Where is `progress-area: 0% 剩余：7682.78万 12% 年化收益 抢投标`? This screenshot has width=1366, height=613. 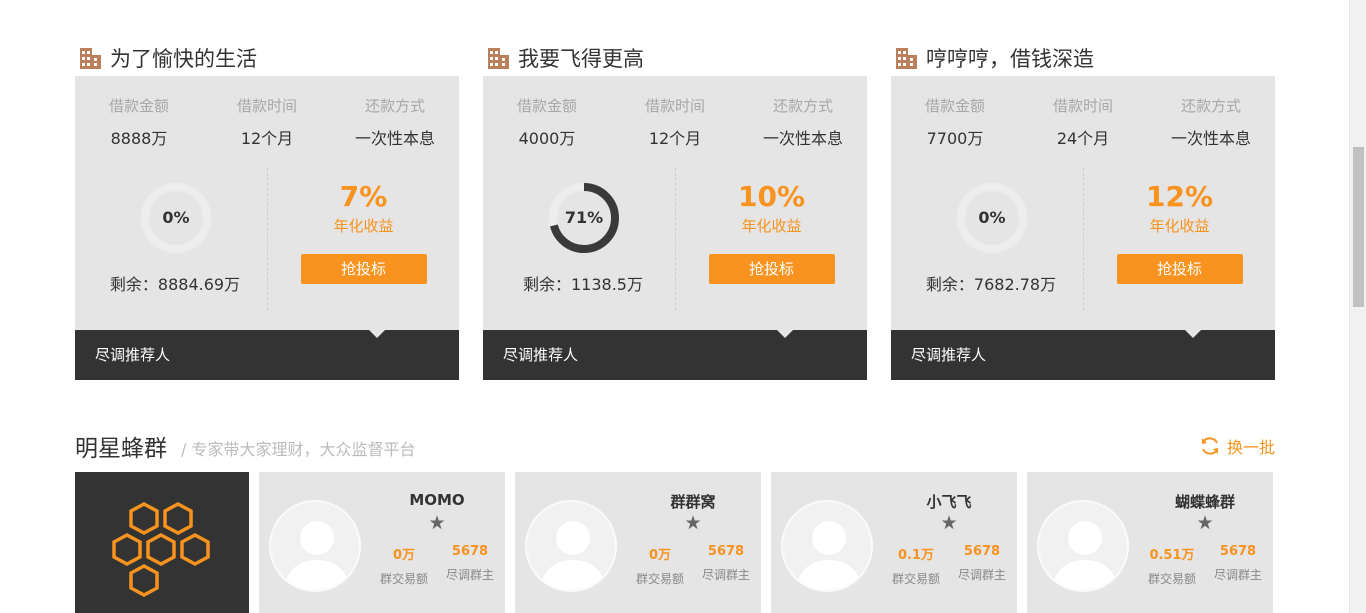
progress-area: 0% 剩余：7682.78万 12% 年化收益 抢投标 is located at coordinates (1083, 239).